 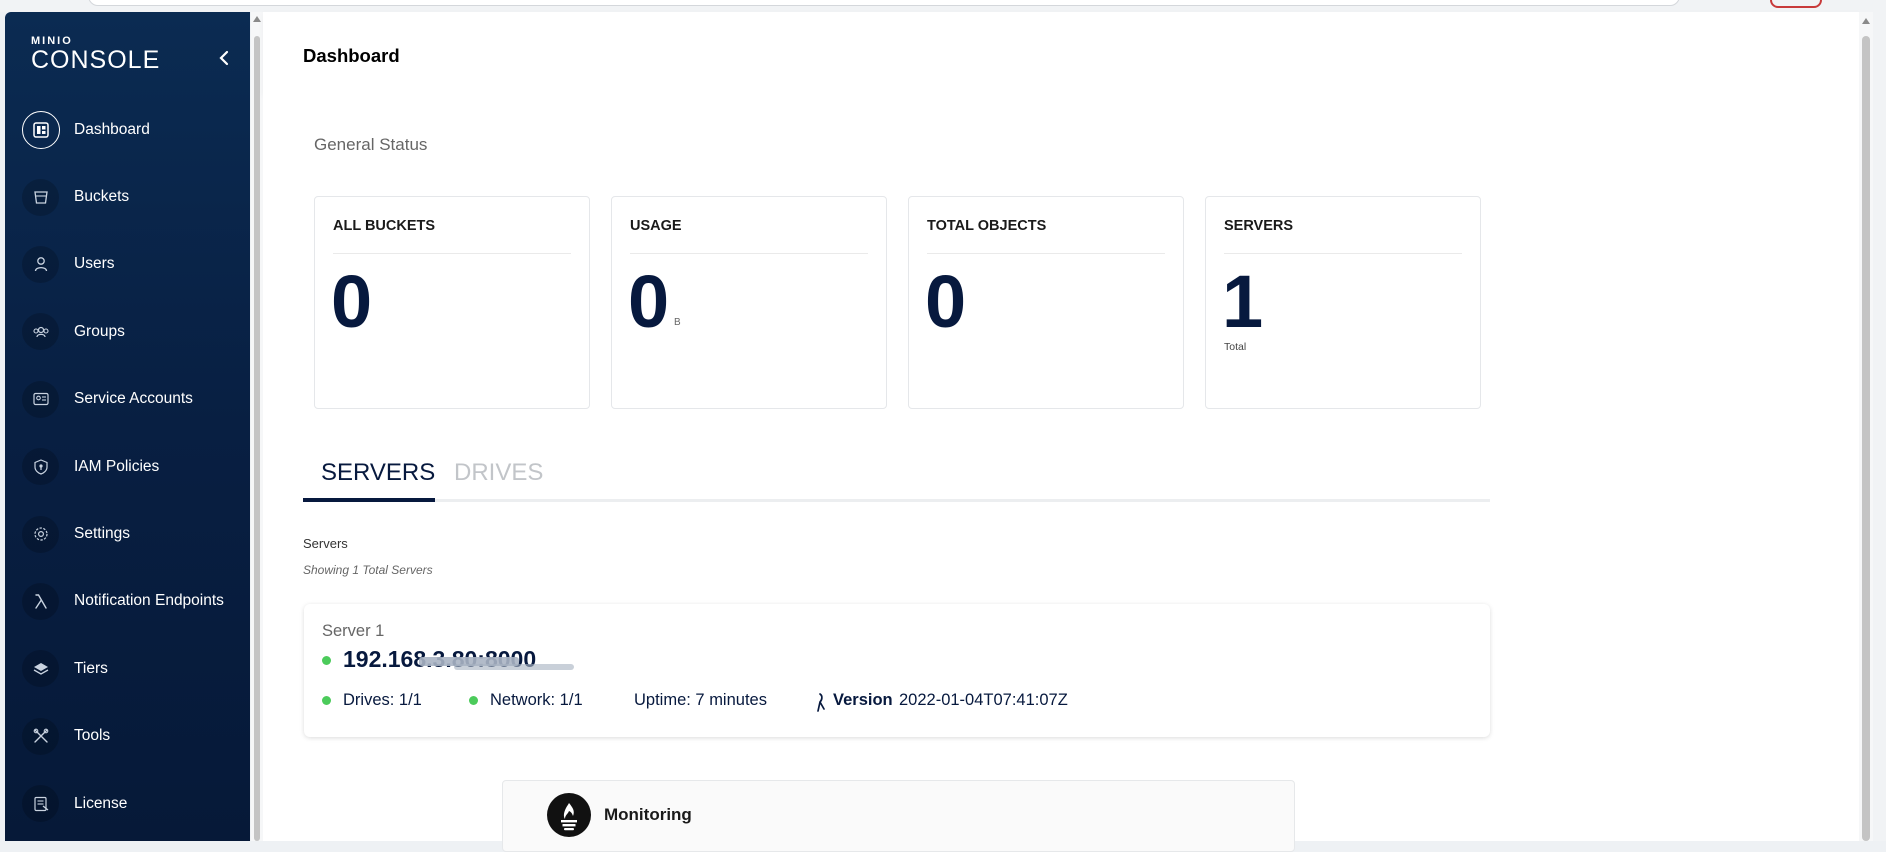 I want to click on shield-icon, so click(x=40, y=467).